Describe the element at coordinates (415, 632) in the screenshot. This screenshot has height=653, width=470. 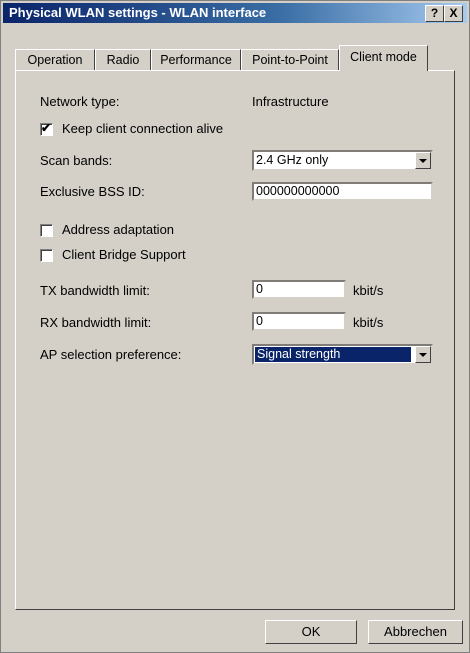
I see `cancel-button: Abbrechen` at that location.